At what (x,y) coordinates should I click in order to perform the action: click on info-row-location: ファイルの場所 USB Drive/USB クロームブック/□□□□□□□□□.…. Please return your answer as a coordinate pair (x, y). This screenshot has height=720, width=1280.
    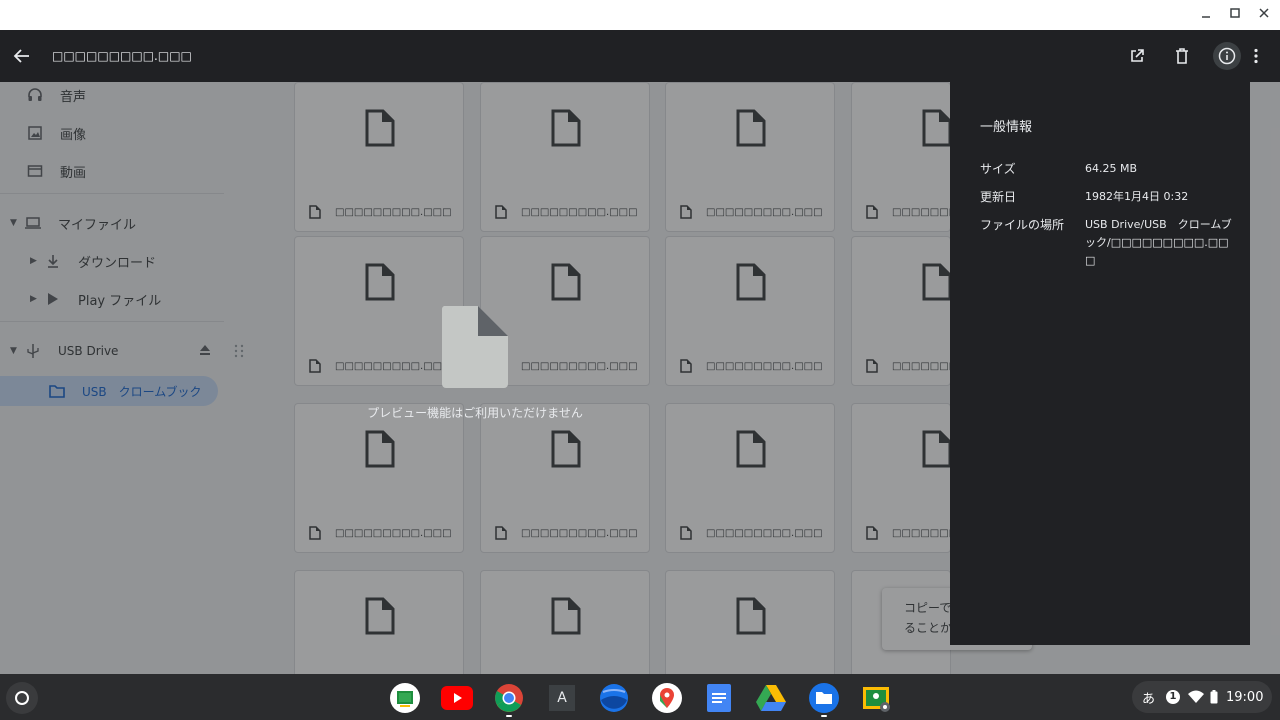
    Looking at the image, I should click on (1107, 243).